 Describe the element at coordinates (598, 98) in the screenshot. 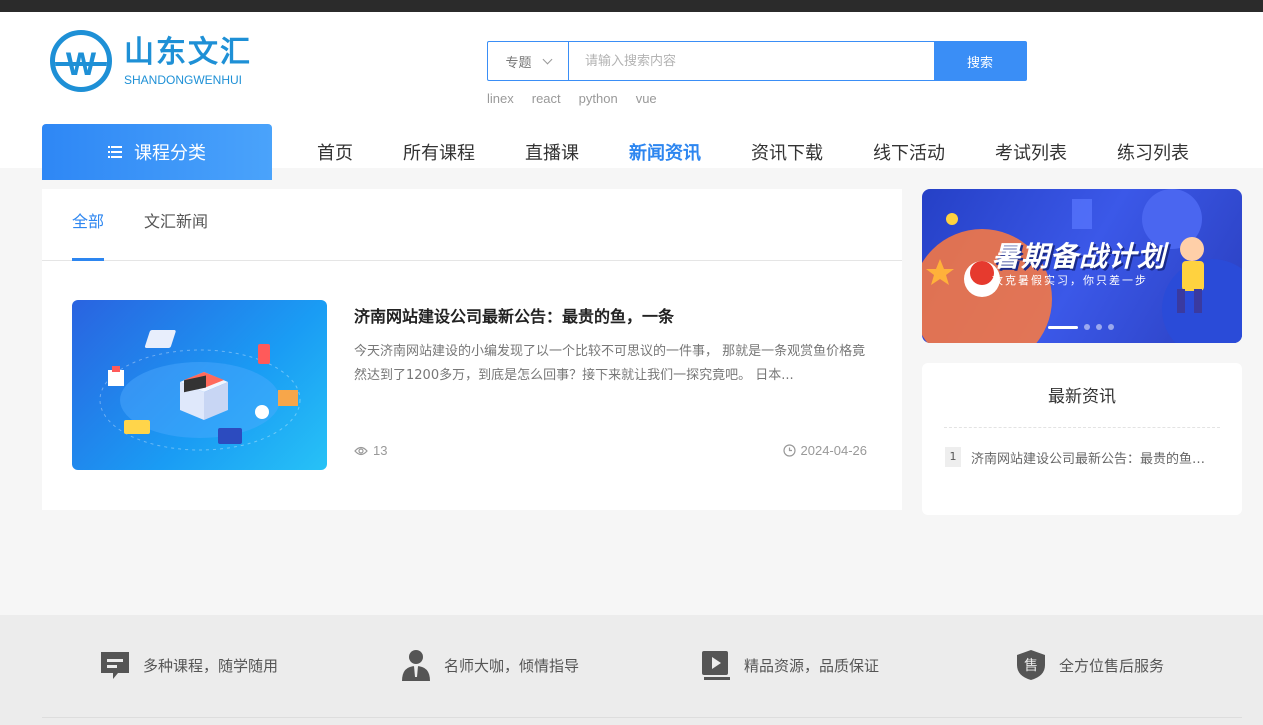

I see `hotword-link: python` at that location.